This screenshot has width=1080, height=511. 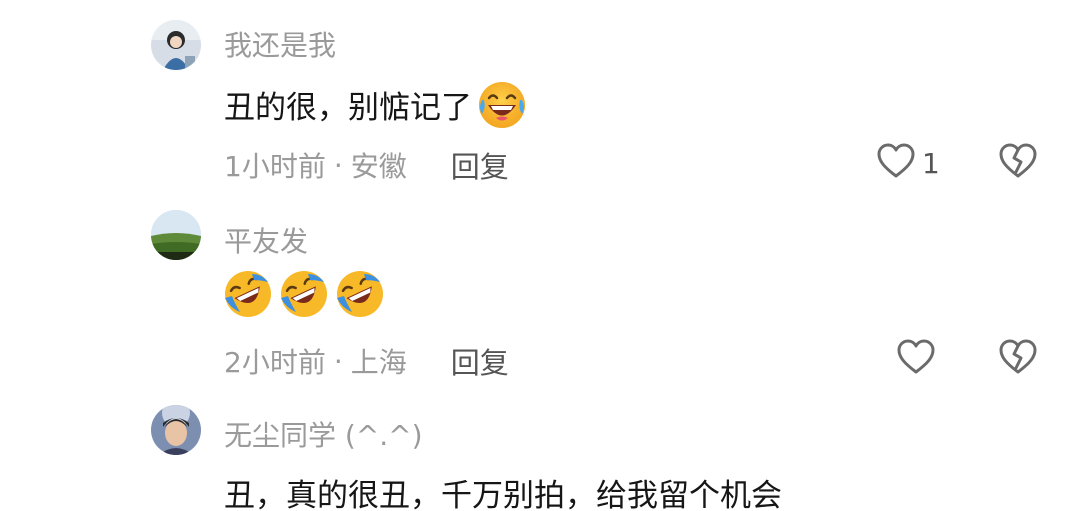 I want to click on timestamp: 2小时前, so click(x=275, y=362).